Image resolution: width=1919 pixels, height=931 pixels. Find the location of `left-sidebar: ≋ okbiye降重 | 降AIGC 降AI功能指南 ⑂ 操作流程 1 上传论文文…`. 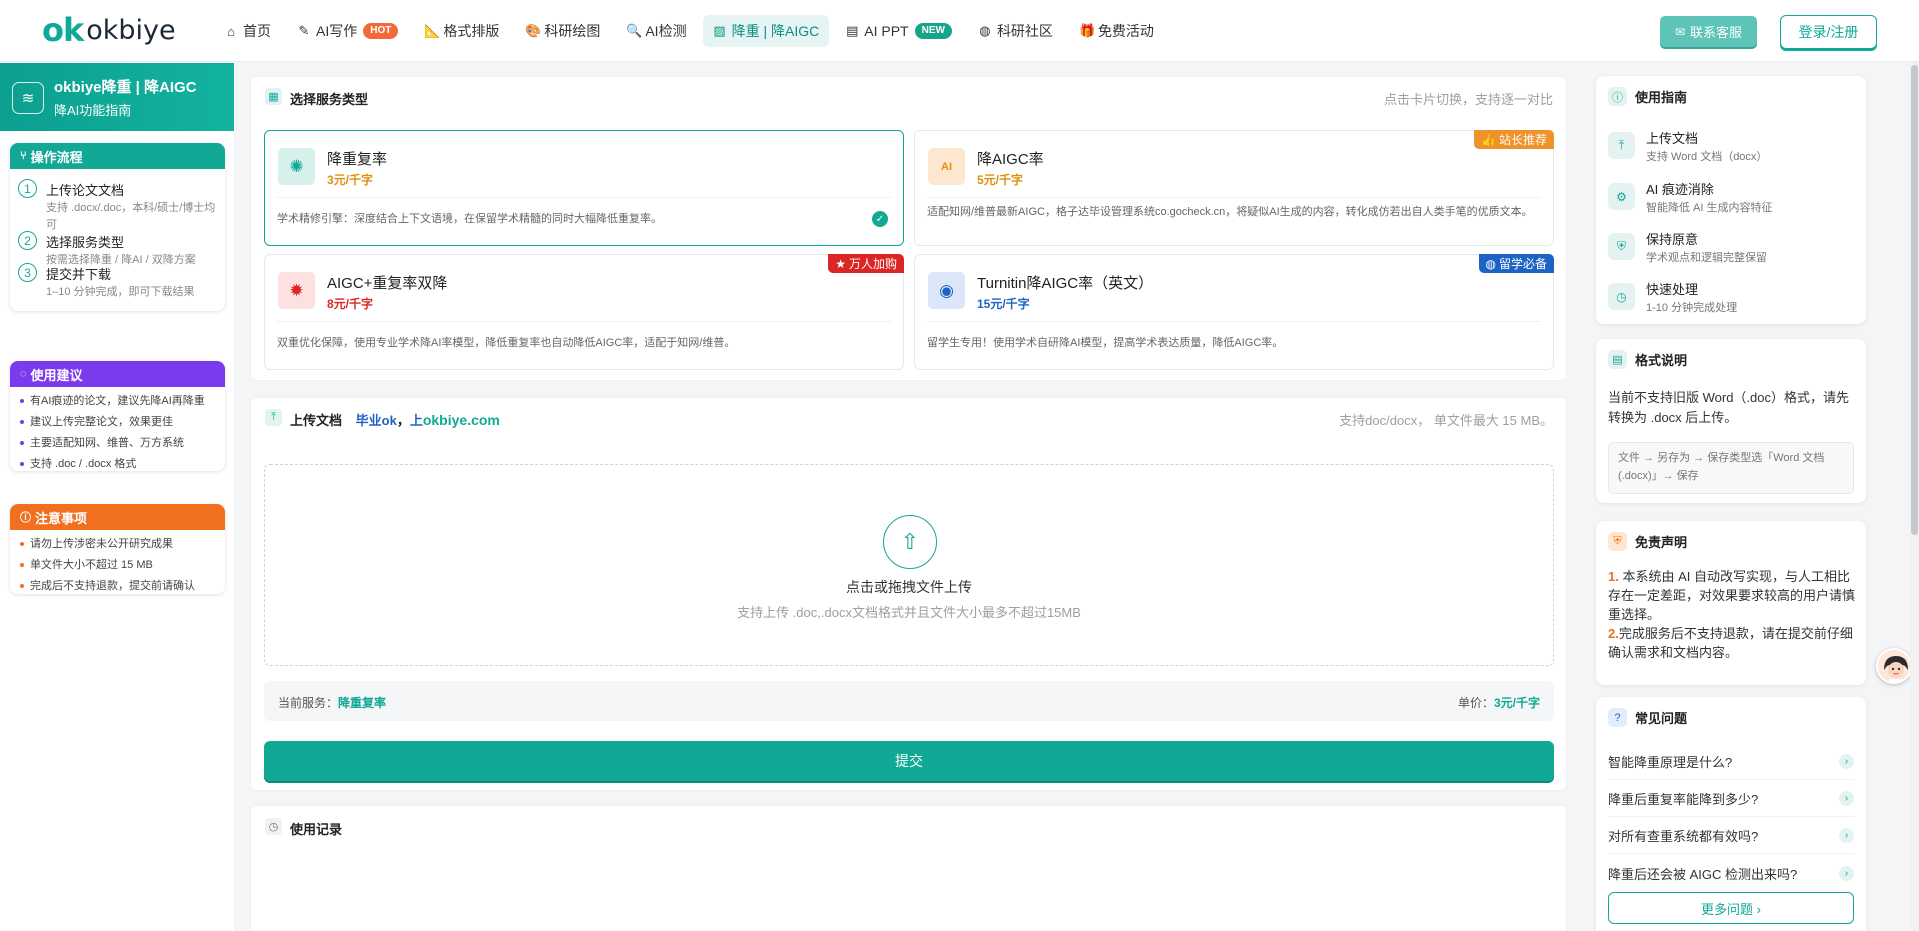

left-sidebar: ≋ okbiye降重 | 降AIGC 降AI功能指南 ⑂ 操作流程 1 上传论文文… is located at coordinates (117, 497).